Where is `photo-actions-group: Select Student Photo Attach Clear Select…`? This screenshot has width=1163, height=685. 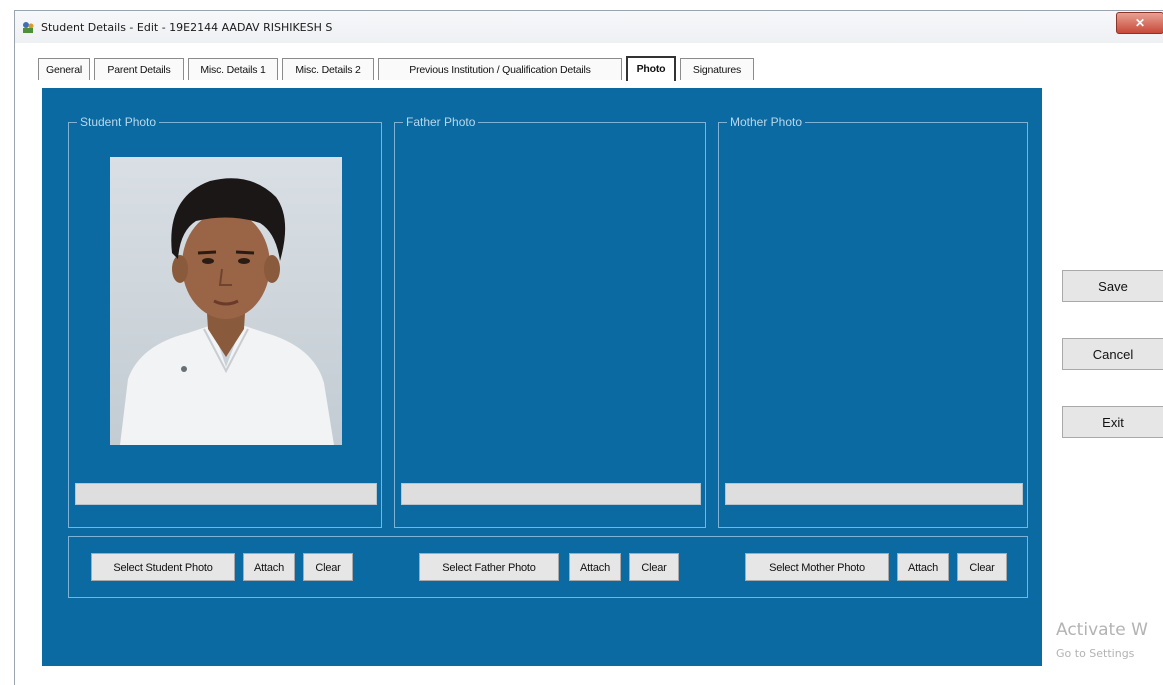 photo-actions-group: Select Student Photo Attach Clear Select… is located at coordinates (548, 567).